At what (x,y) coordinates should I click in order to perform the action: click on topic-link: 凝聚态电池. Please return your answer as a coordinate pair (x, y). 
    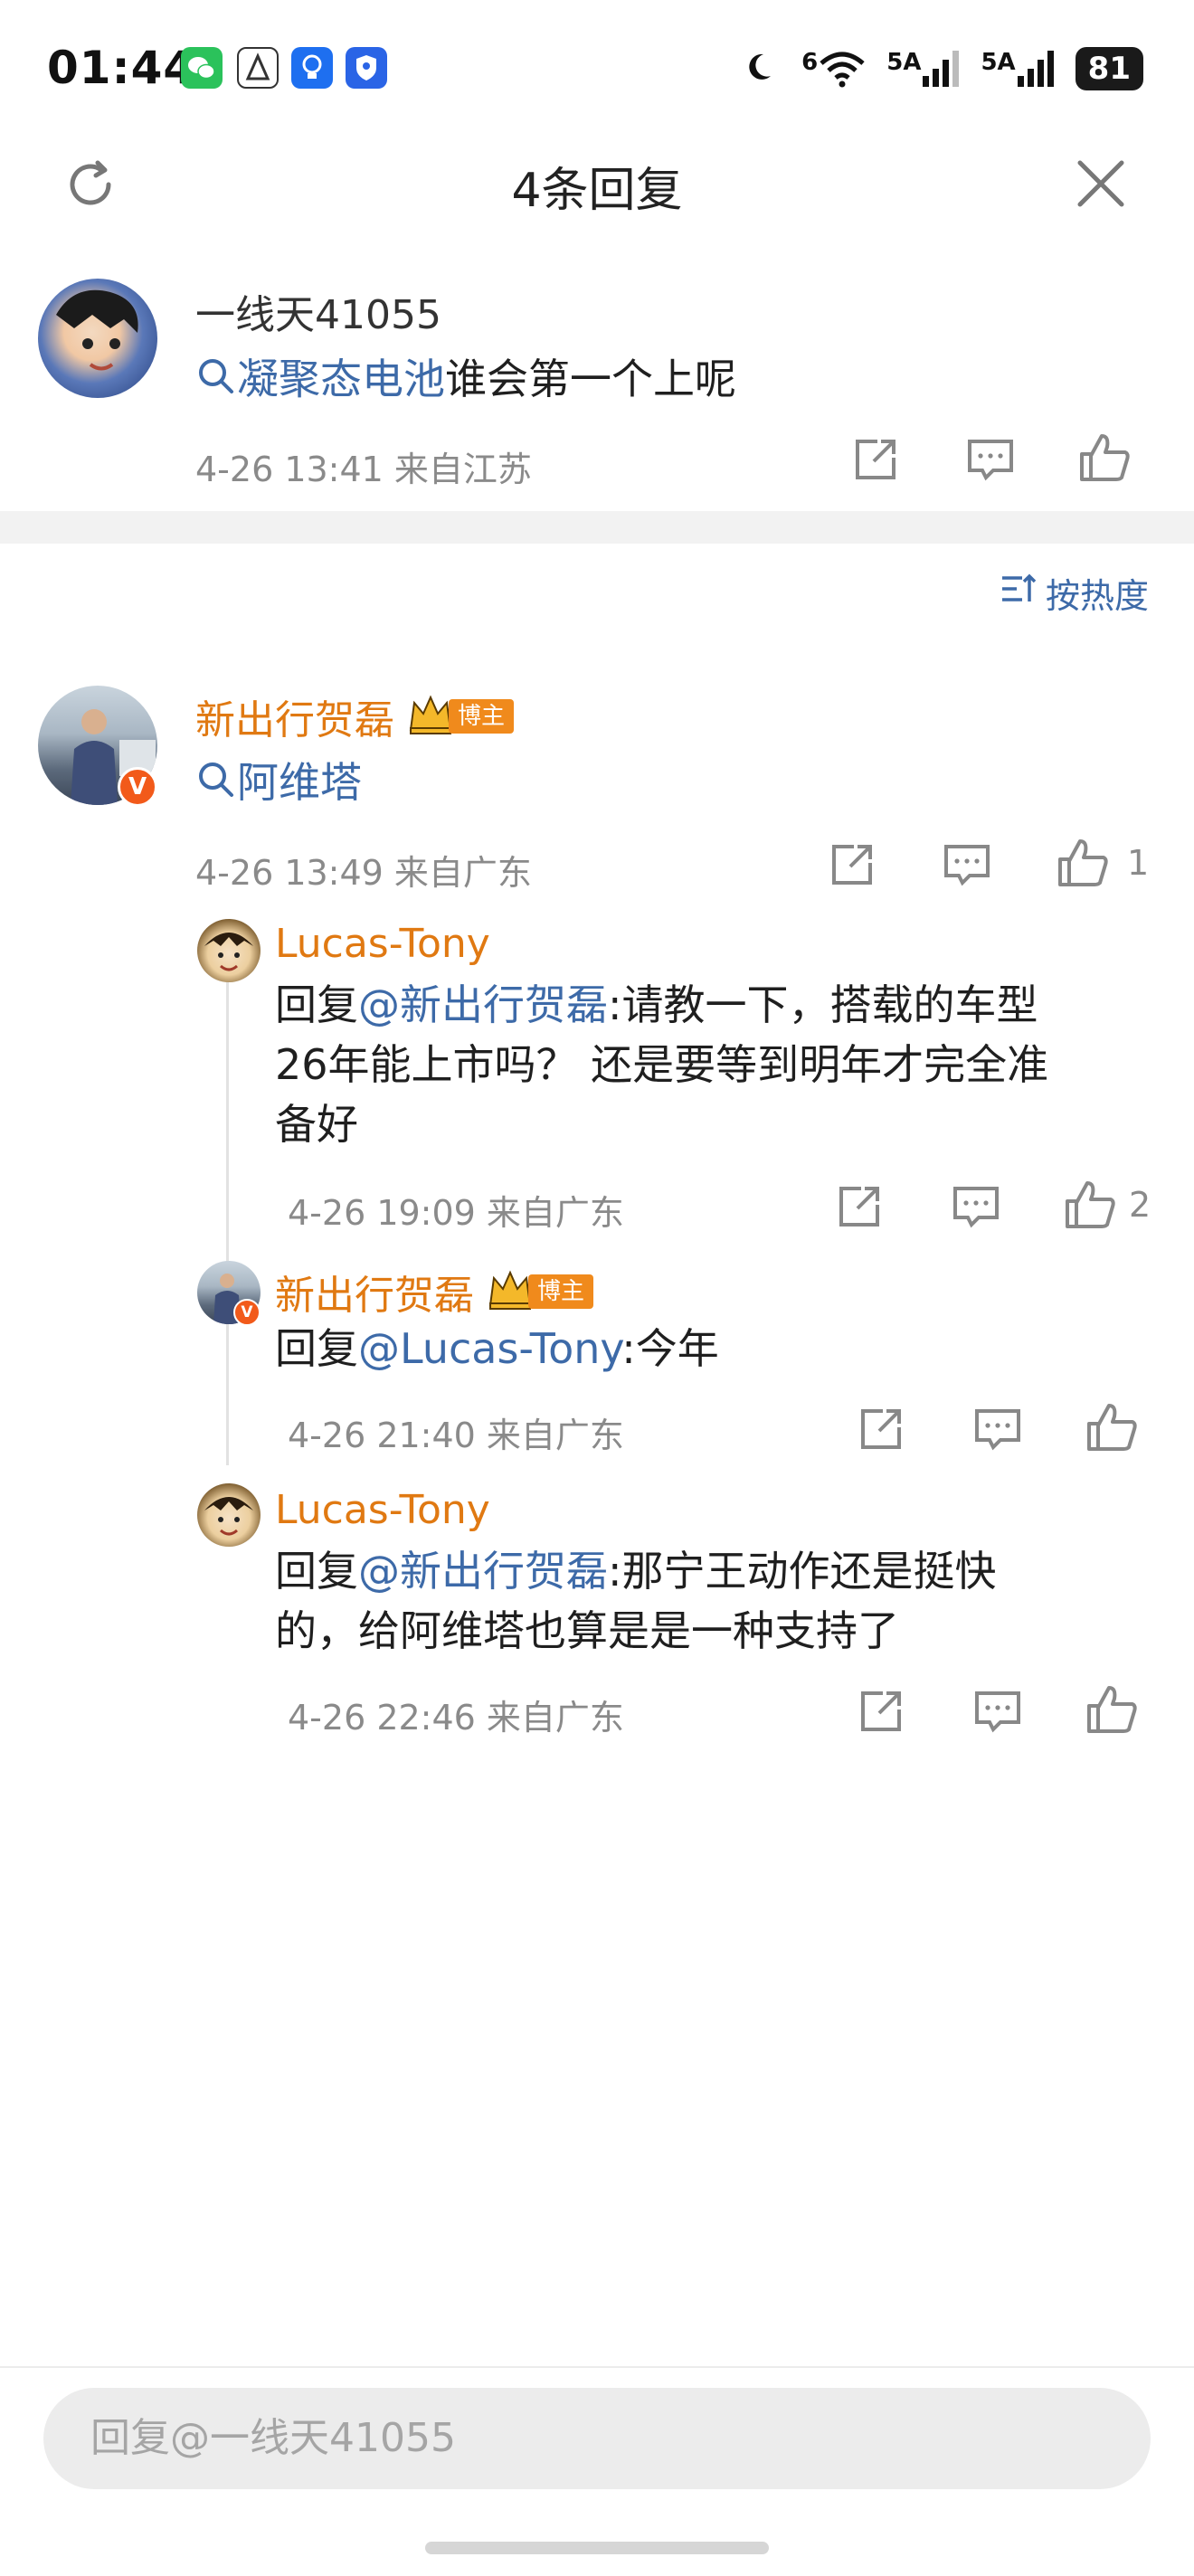
    Looking at the image, I should click on (341, 379).